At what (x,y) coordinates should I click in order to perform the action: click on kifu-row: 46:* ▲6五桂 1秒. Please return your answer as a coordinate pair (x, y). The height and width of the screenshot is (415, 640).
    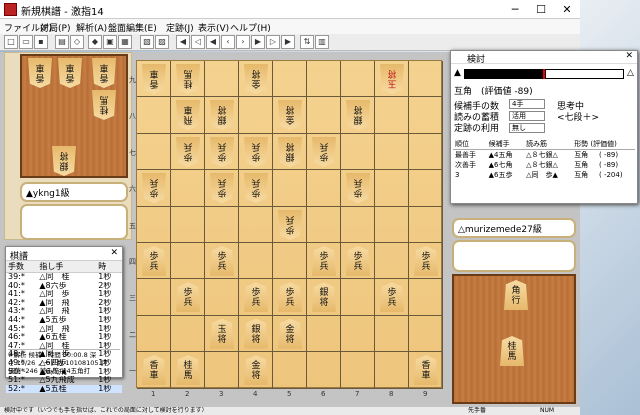
    Looking at the image, I should click on (64, 337).